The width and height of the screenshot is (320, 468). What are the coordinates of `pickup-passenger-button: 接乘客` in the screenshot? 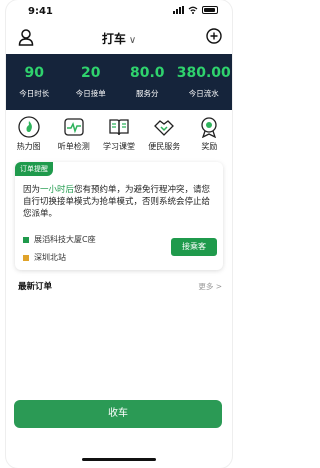 It's located at (194, 247).